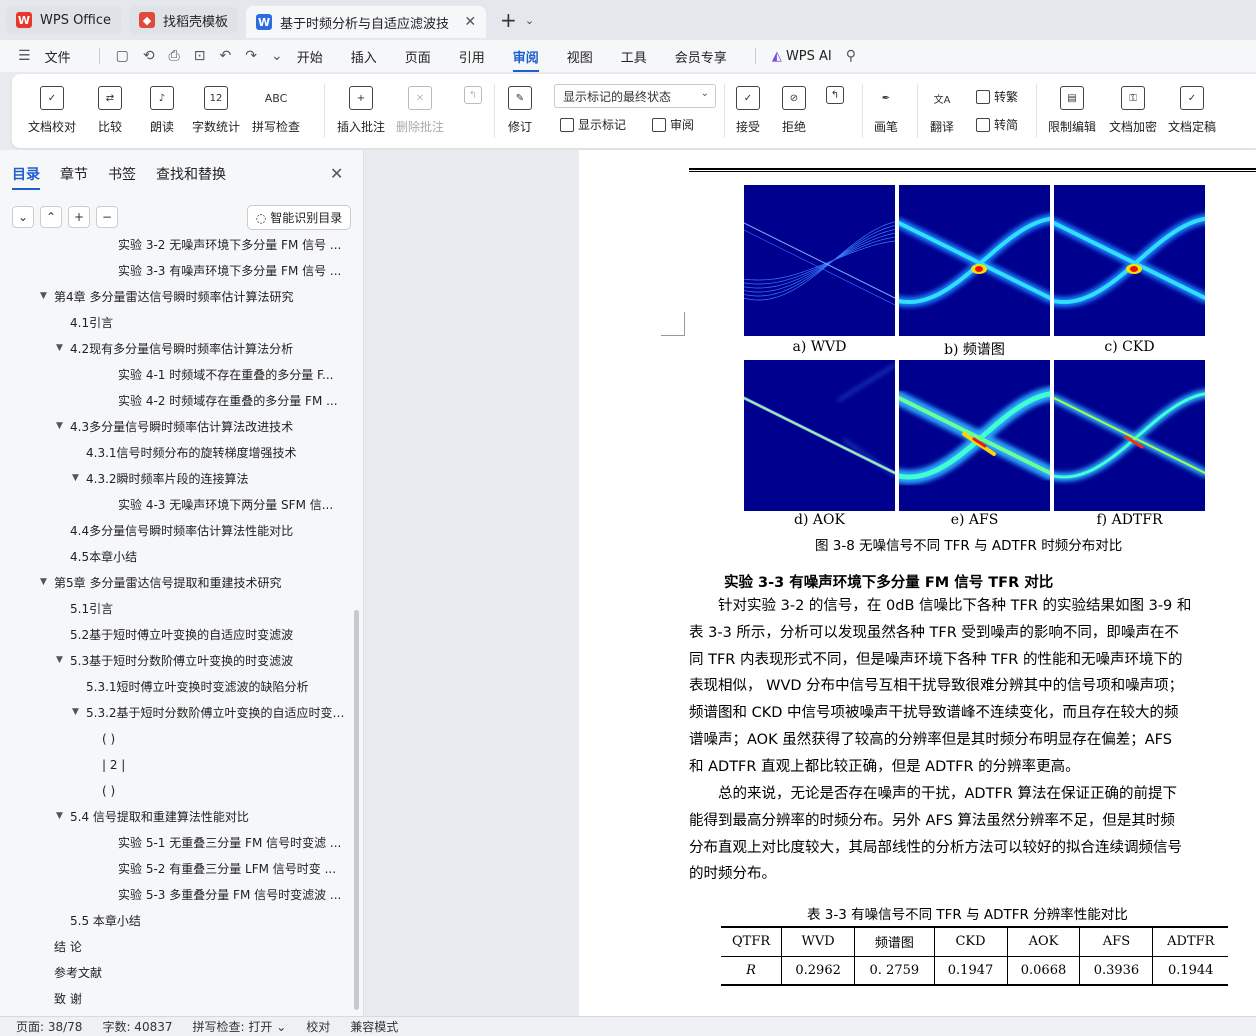  I want to click on share-icon: ⟲, so click(149, 56).